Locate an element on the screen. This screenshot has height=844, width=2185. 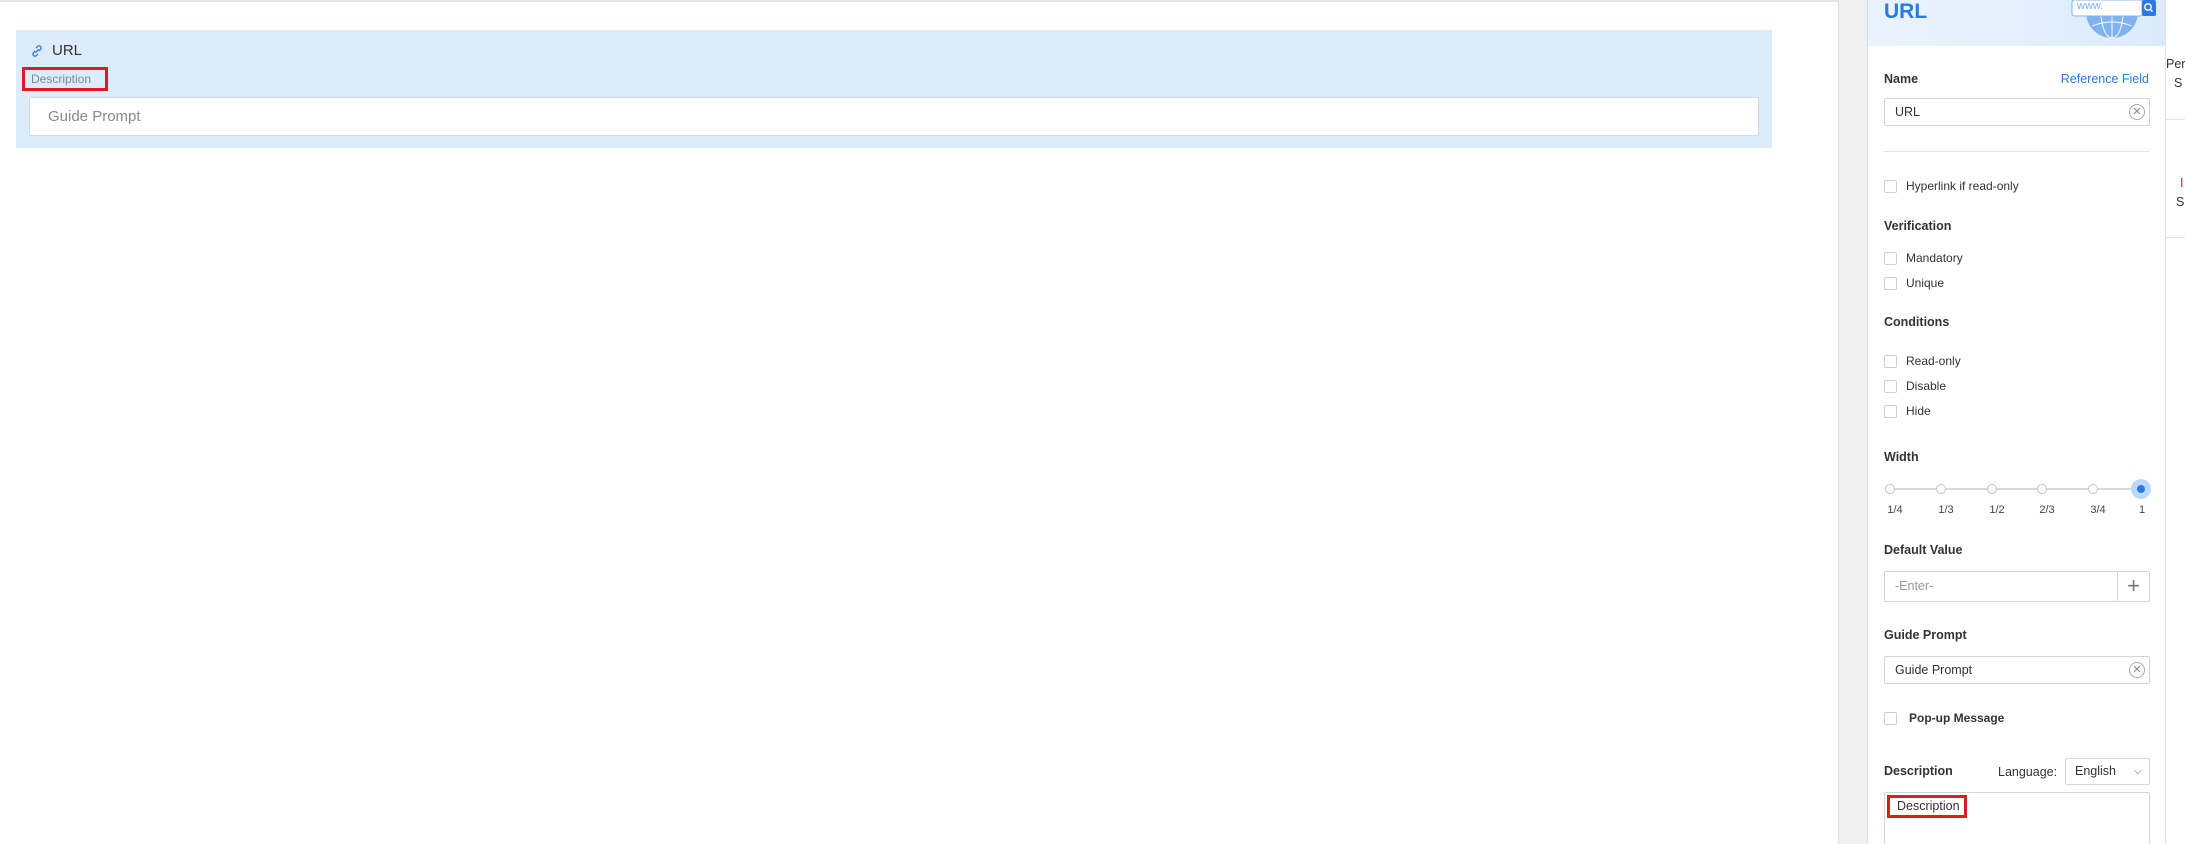
read-only-checkbox is located at coordinates (1890, 361).